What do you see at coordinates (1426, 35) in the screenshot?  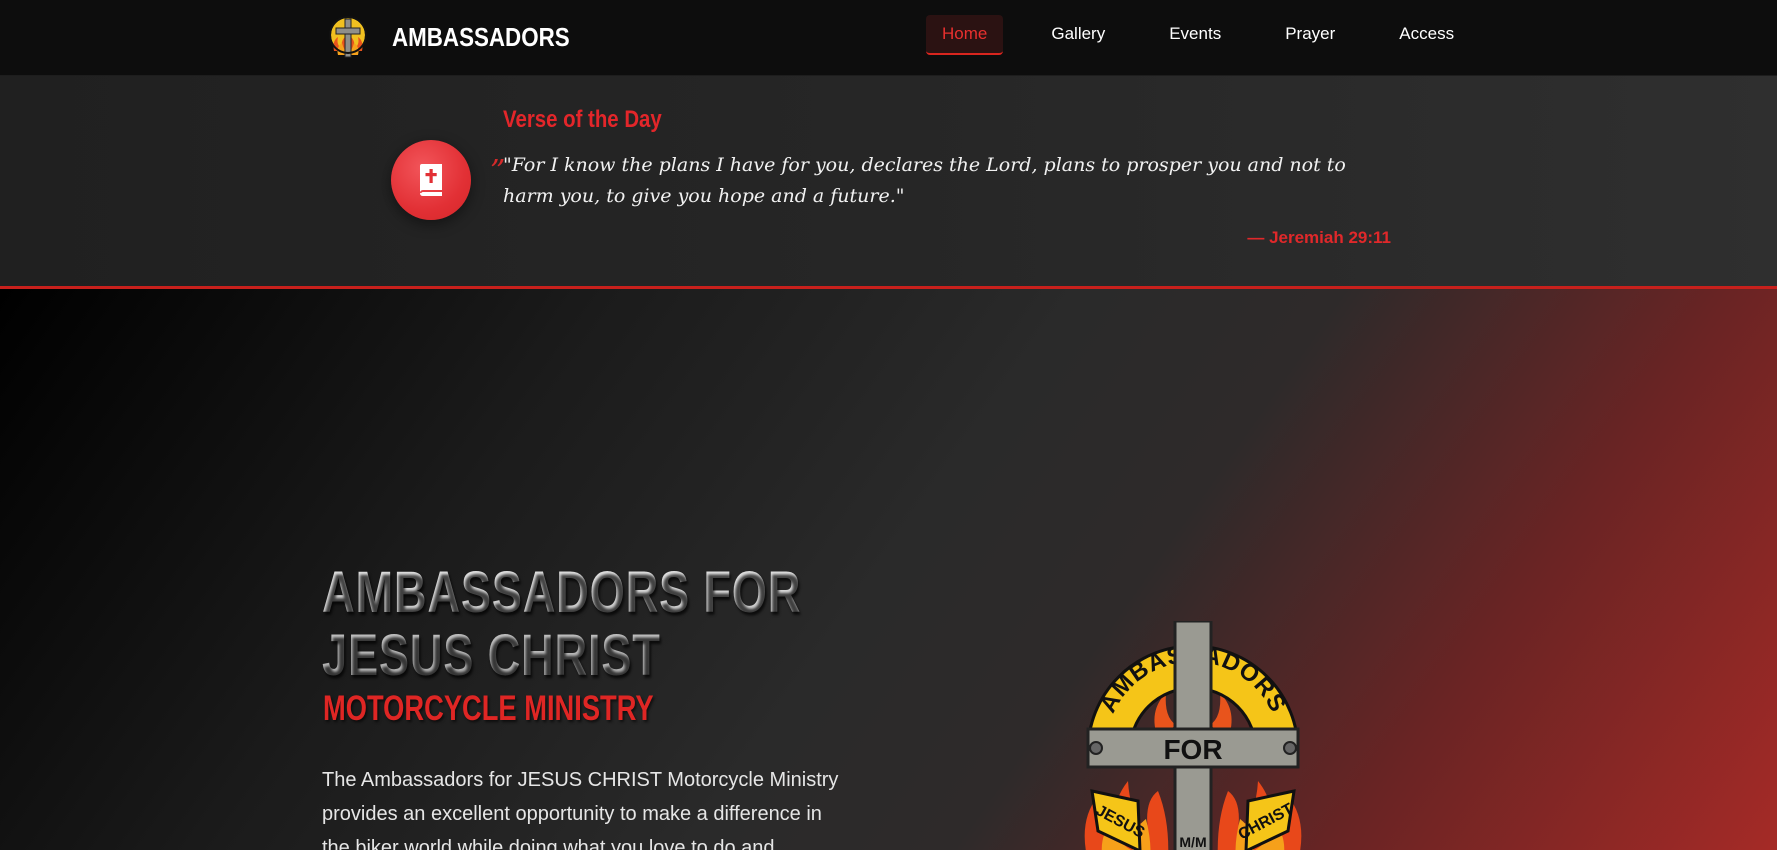 I see `nav-access: Access` at bounding box center [1426, 35].